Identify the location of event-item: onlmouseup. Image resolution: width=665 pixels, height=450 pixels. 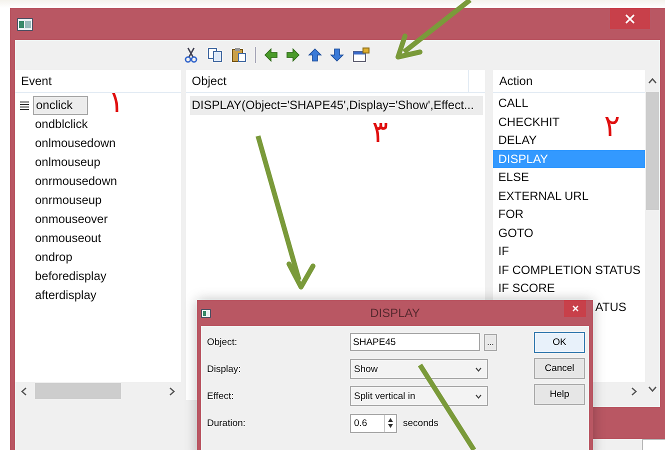
(73, 162).